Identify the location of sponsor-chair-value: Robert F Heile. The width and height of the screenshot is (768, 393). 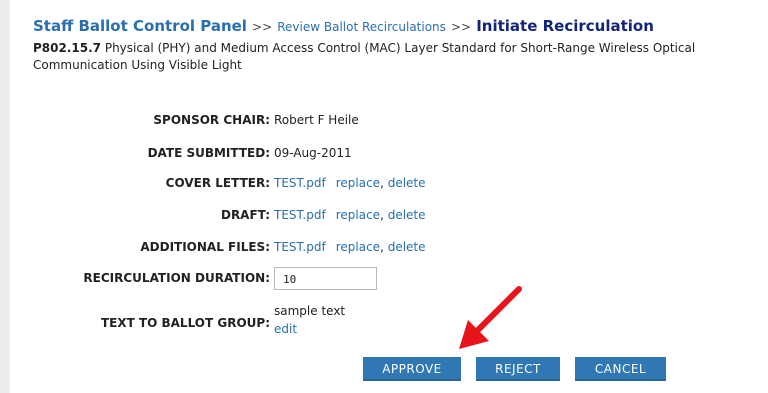
(316, 120).